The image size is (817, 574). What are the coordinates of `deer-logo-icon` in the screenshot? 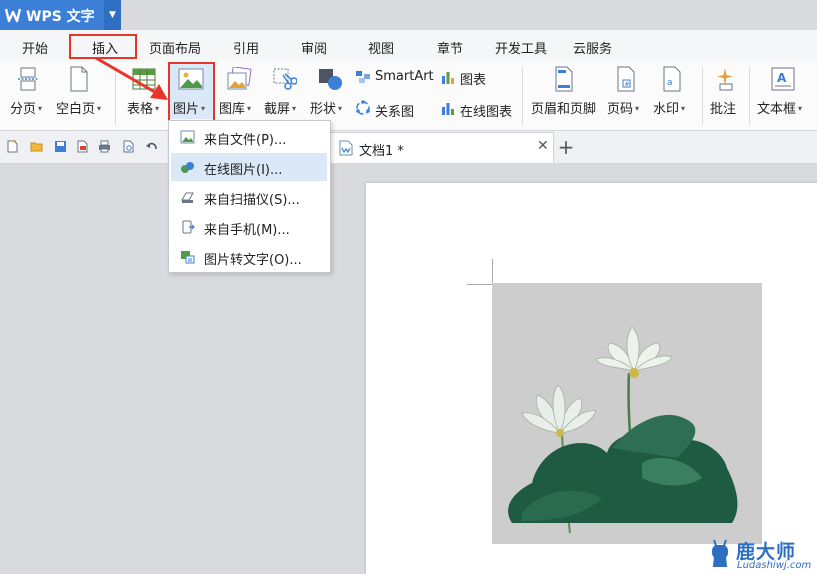 It's located at (720, 553).